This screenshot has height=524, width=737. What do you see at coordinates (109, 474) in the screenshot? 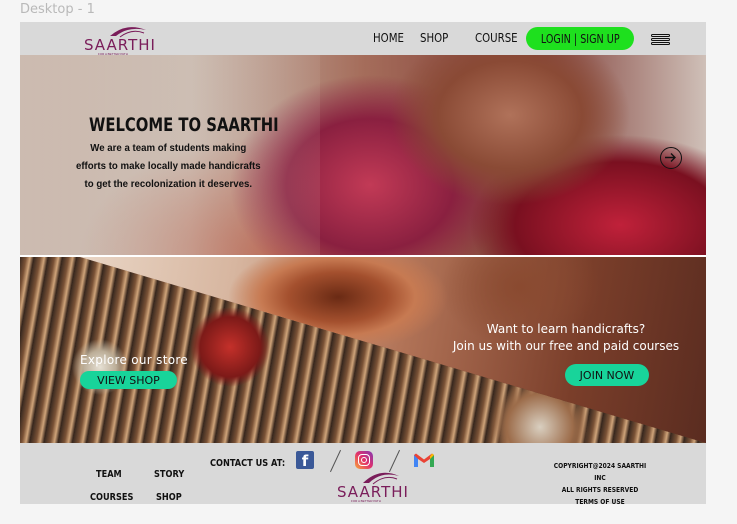
I see `footer-link-team: TEAM` at bounding box center [109, 474].